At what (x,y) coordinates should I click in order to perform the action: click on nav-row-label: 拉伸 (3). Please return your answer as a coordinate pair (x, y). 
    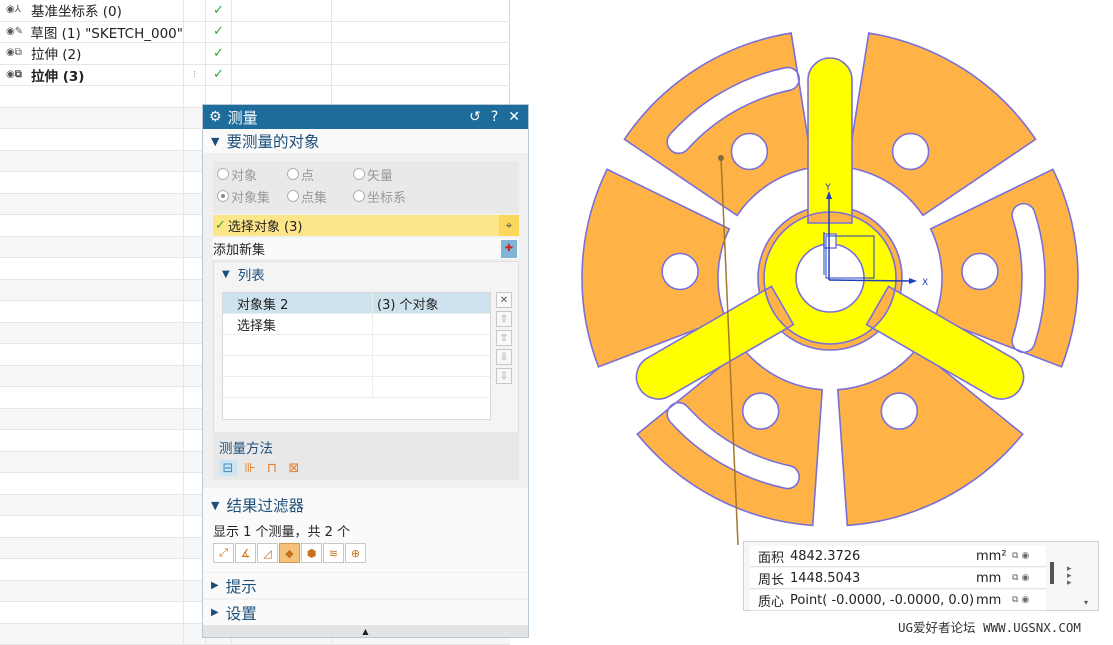
    Looking at the image, I should click on (57, 75).